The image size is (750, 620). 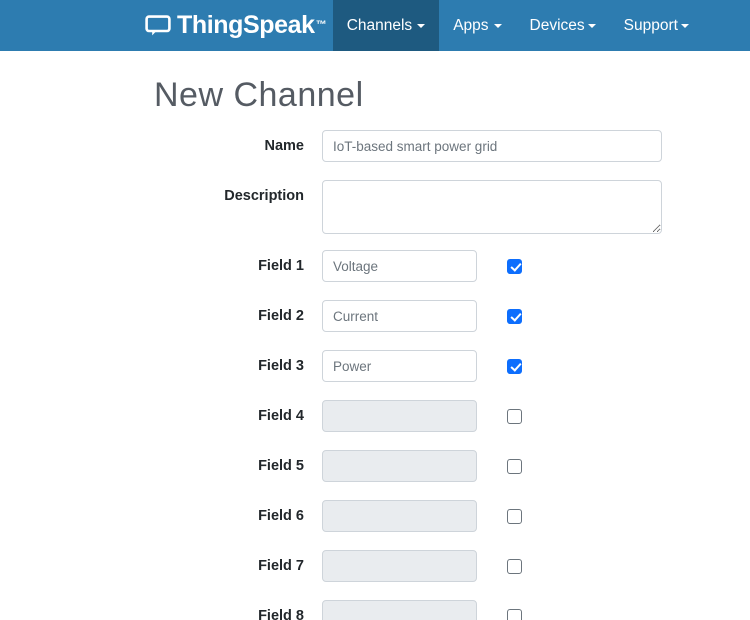 What do you see at coordinates (281, 416) in the screenshot?
I see `field-4-label: Field 4` at bounding box center [281, 416].